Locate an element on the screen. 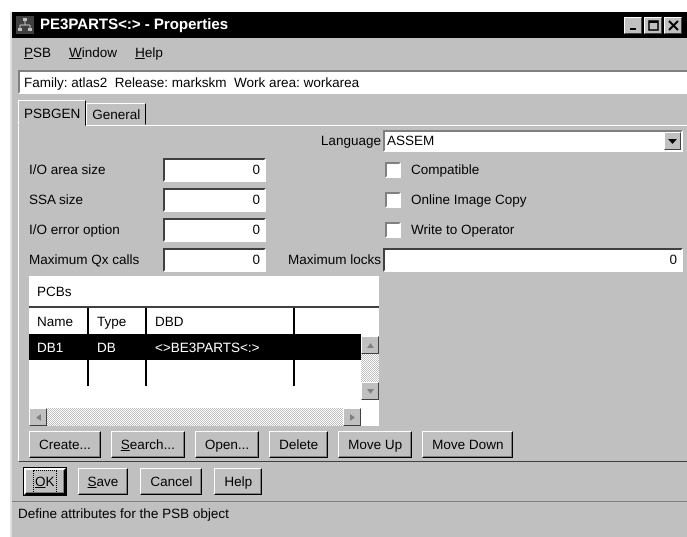  close-icon is located at coordinates (673, 25).